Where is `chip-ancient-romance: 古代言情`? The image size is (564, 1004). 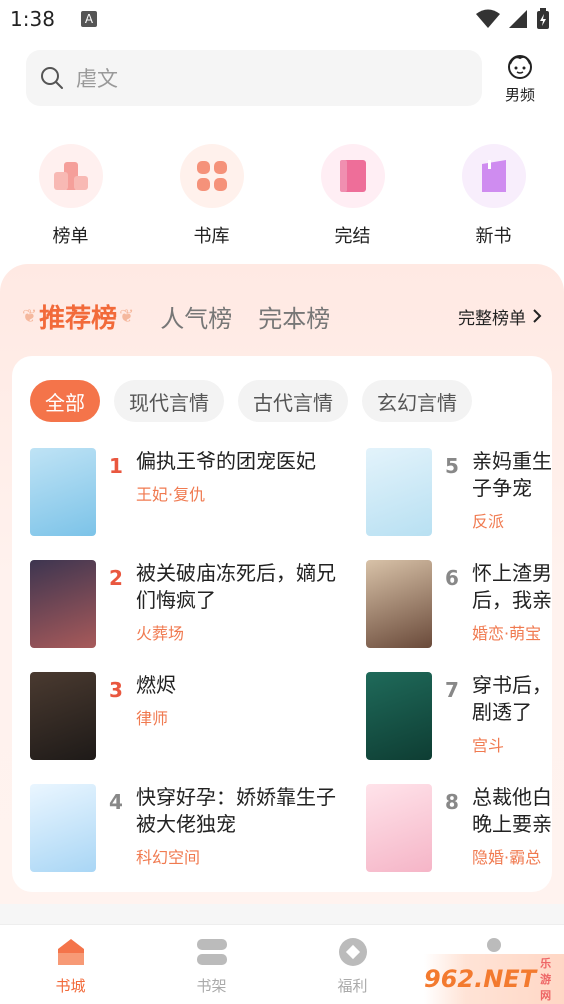
chip-ancient-romance: 古代言情 is located at coordinates (293, 401).